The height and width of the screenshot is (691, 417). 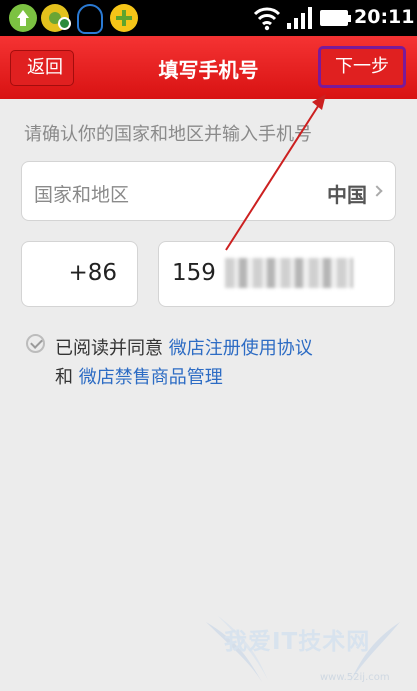 What do you see at coordinates (335, 18) in the screenshot?
I see `battery-icon` at bounding box center [335, 18].